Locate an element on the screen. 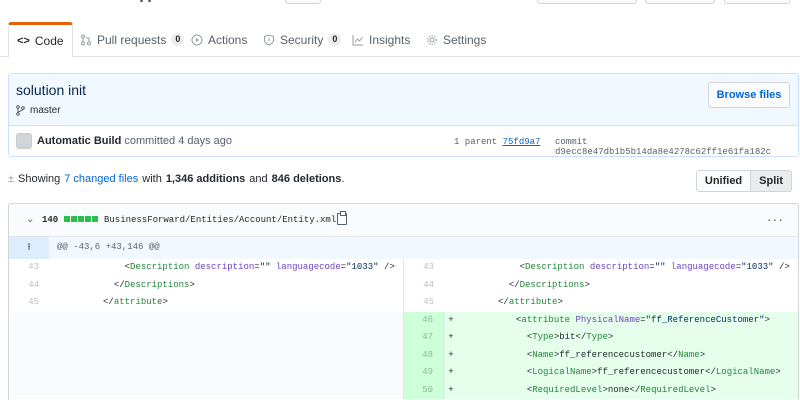 The image size is (800, 400). tab-settings: Settings is located at coordinates (456, 39).